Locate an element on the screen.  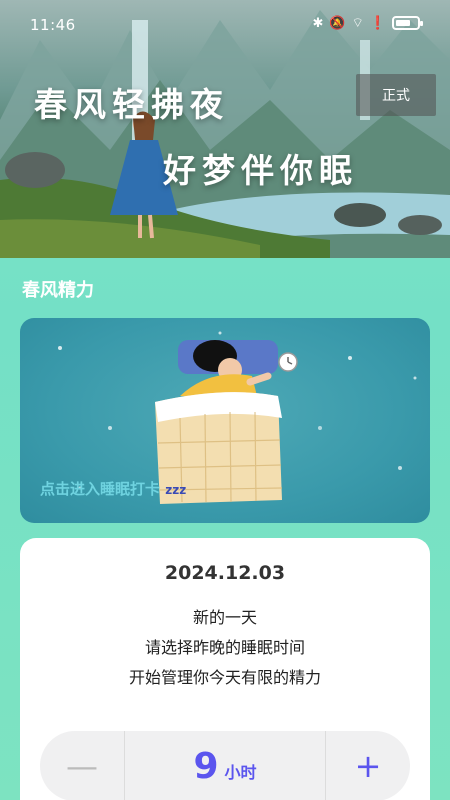
zzz-icon: zzz is located at coordinates (176, 490).